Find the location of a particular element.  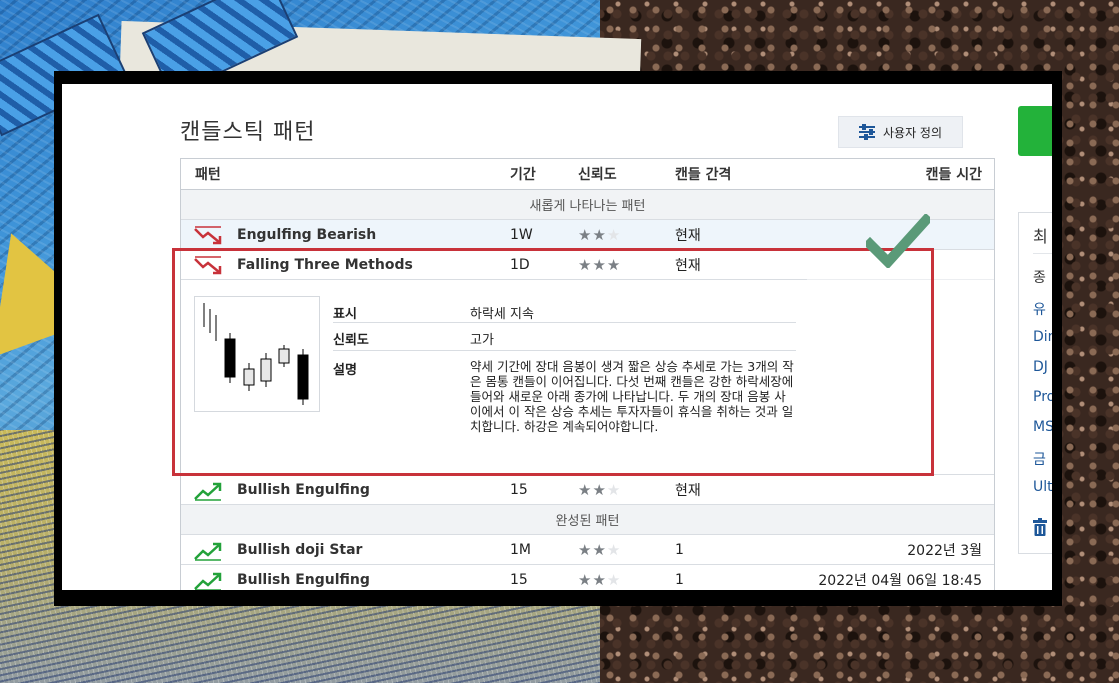

customize-button: 사용자 정의 is located at coordinates (900, 132).